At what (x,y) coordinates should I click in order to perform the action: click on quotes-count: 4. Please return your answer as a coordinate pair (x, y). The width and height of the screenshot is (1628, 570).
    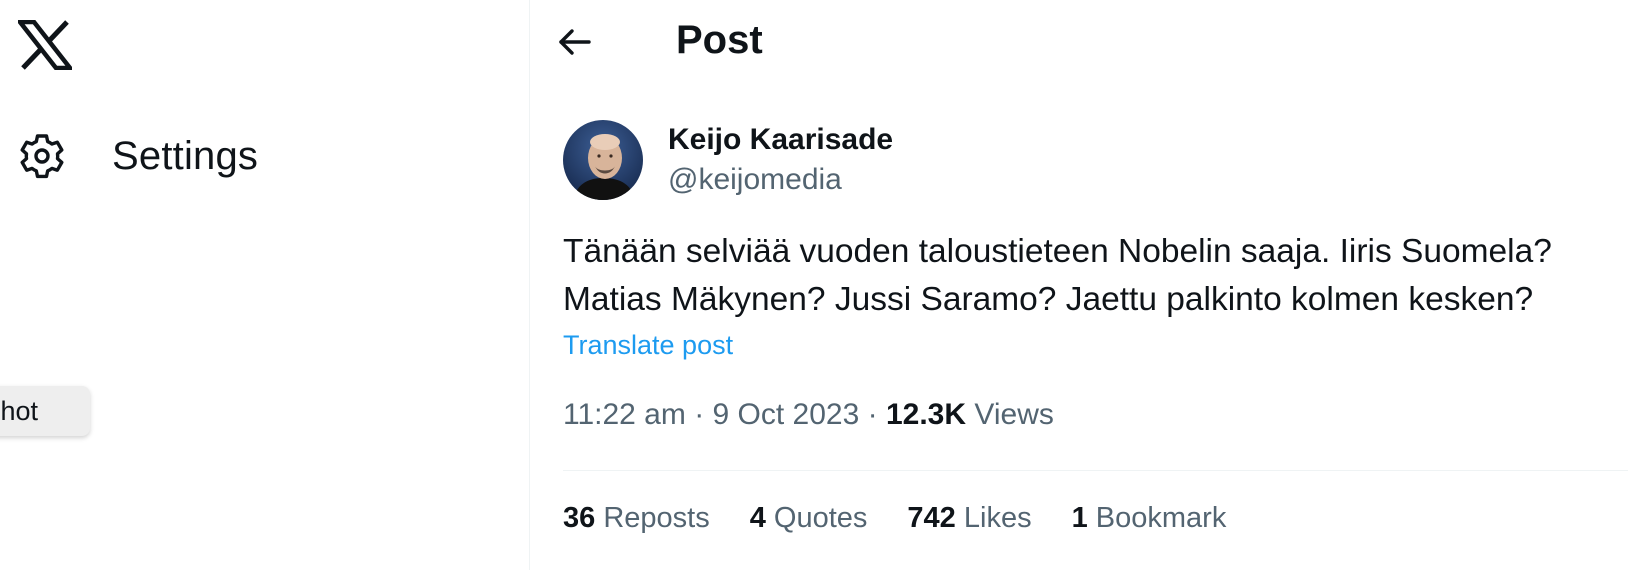
    Looking at the image, I should click on (757, 518).